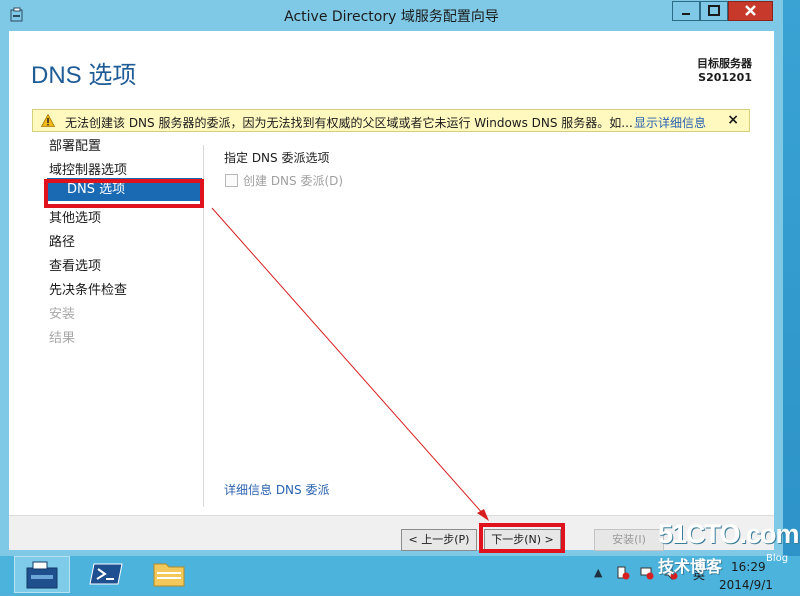 This screenshot has width=800, height=596. I want to click on window-title: Active Directory 域服务配置向导, so click(391, 17).